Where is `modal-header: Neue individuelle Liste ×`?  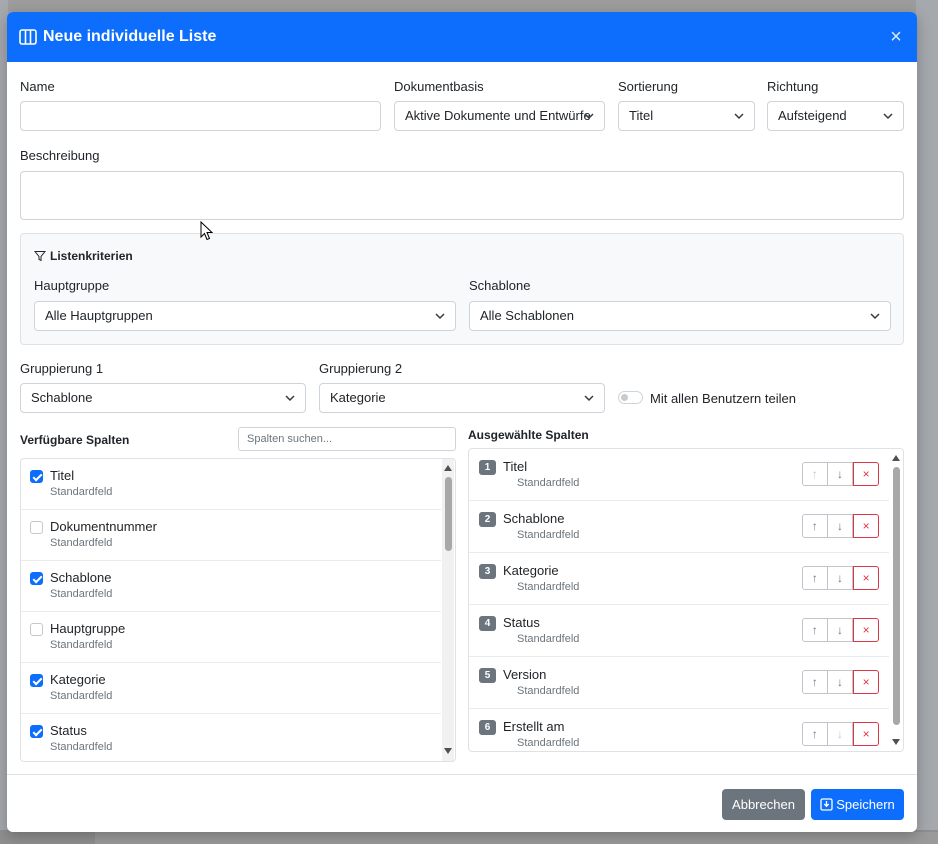
modal-header: Neue individuelle Liste × is located at coordinates (462, 37).